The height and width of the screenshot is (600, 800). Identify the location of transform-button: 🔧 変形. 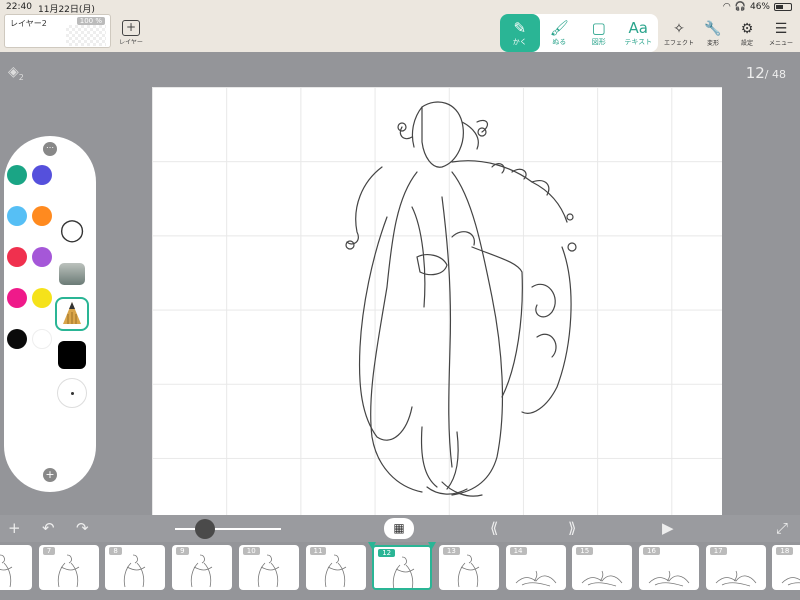
(713, 33).